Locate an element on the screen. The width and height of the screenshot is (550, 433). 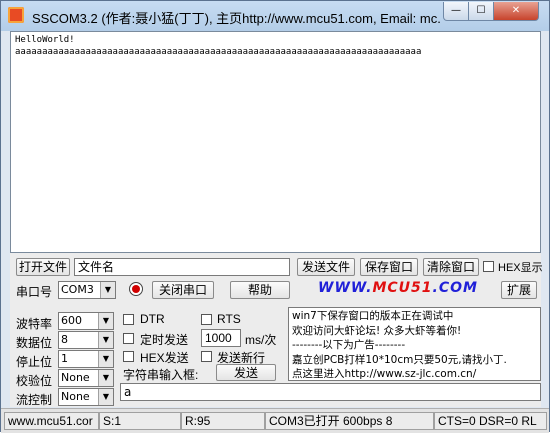
ad-line: --------以下为广告-------- is located at coordinates (349, 345).